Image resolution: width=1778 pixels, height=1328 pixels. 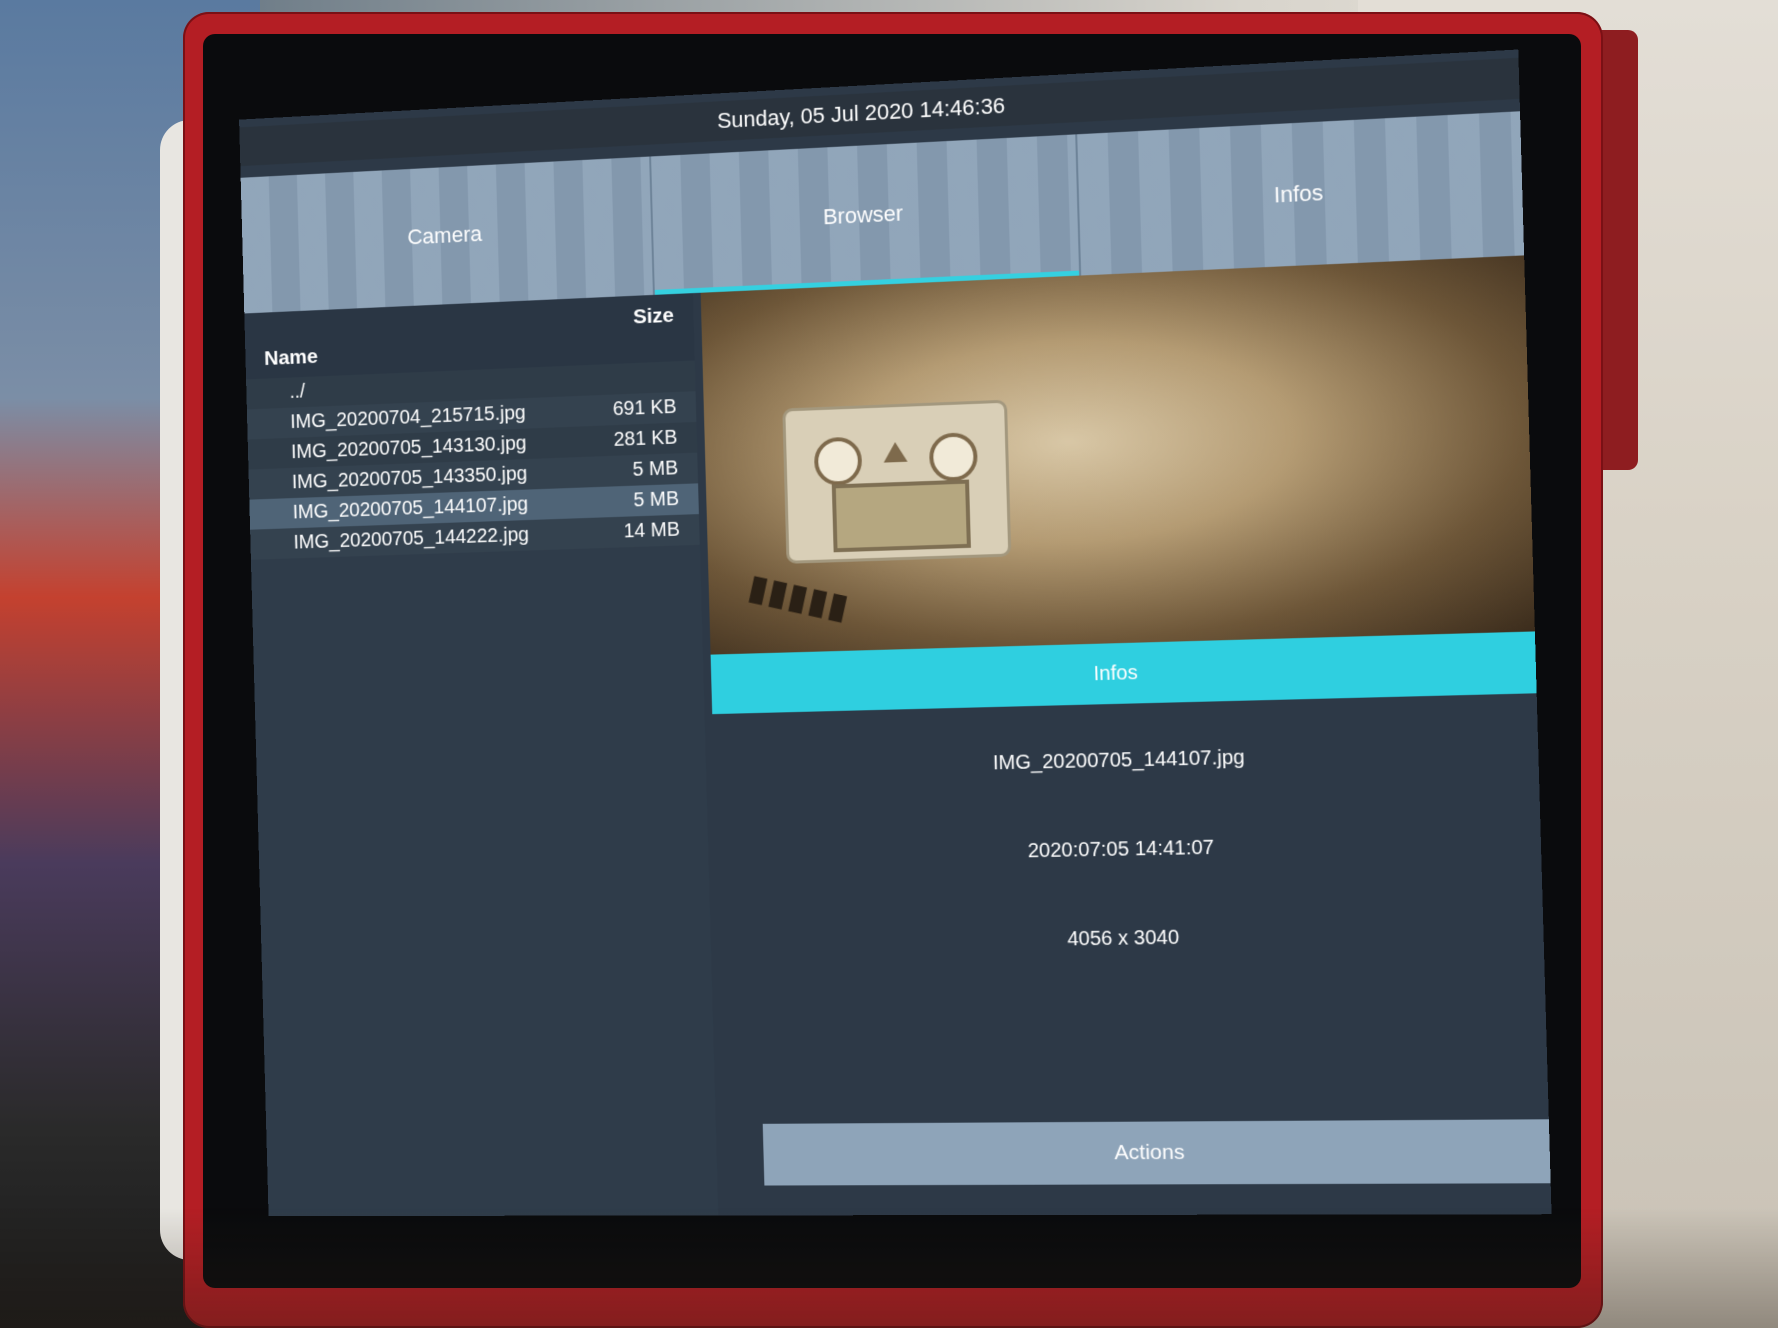 What do you see at coordinates (1301, 193) in the screenshot?
I see `tab-infos: Infos` at bounding box center [1301, 193].